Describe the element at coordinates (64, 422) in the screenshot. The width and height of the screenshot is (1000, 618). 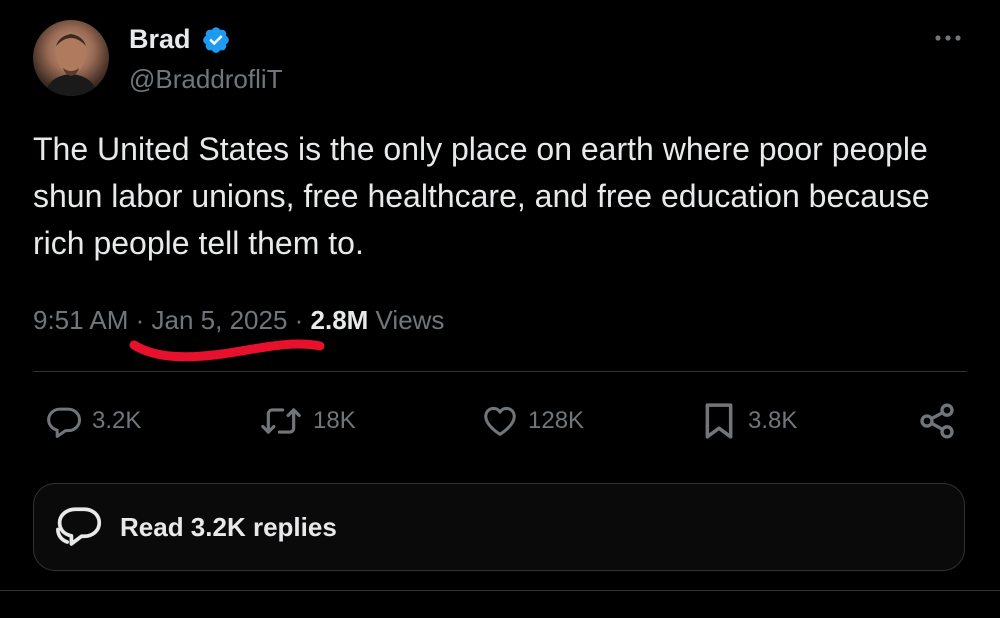
I see `reply-bubble-icon` at that location.